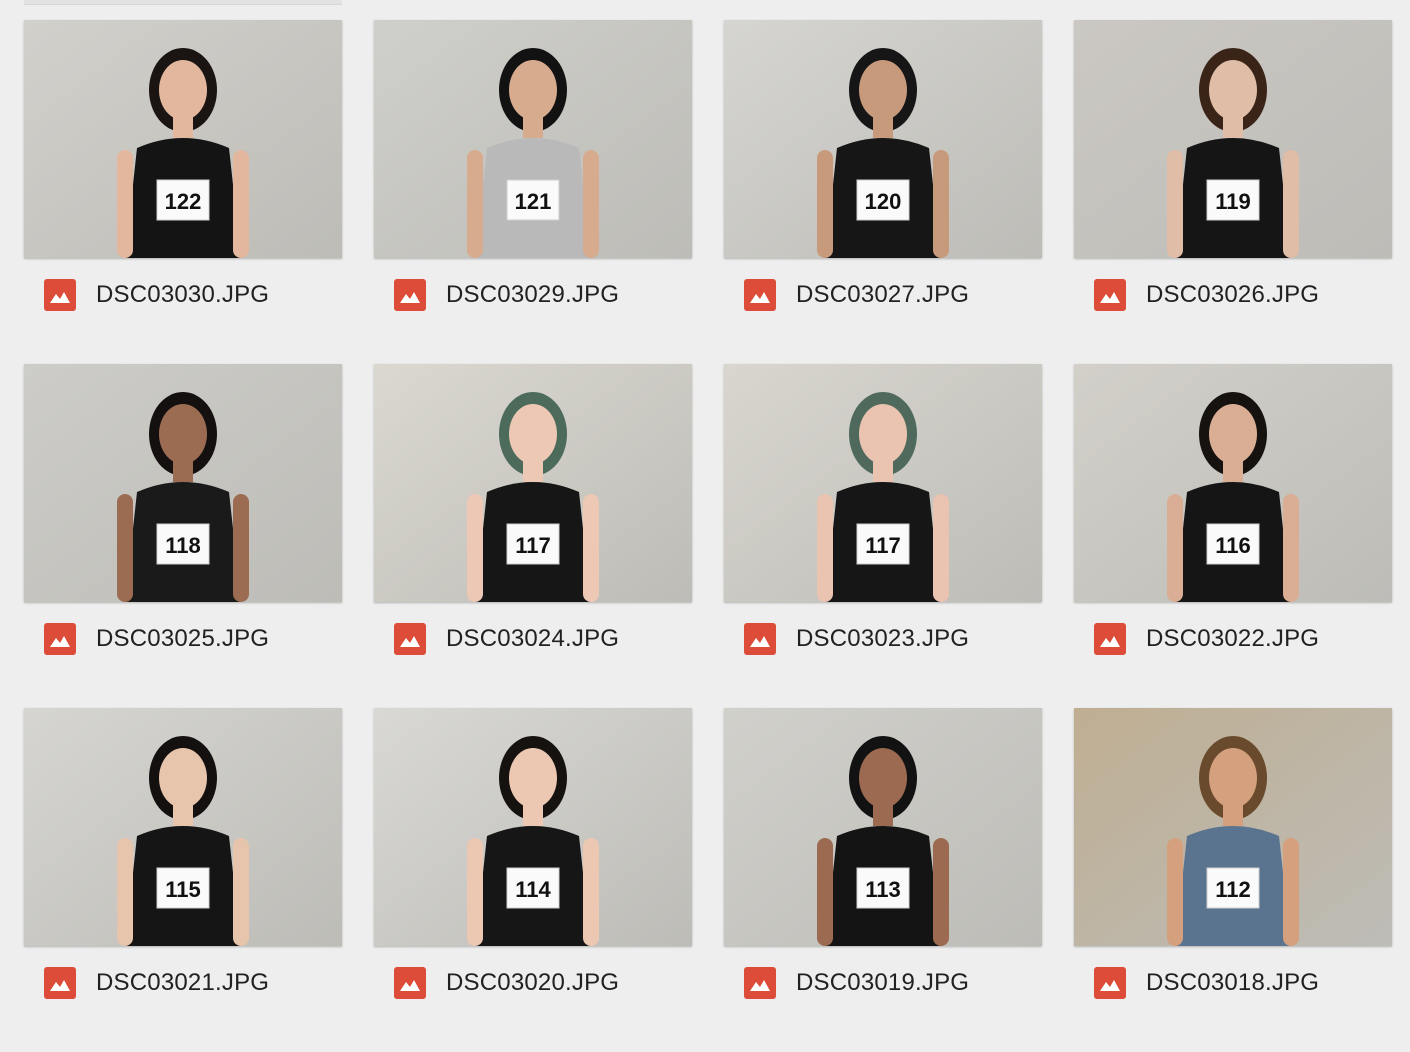 The width and height of the screenshot is (1410, 1052). I want to click on file-label-row: DSC03022.JPG, so click(1206, 639).